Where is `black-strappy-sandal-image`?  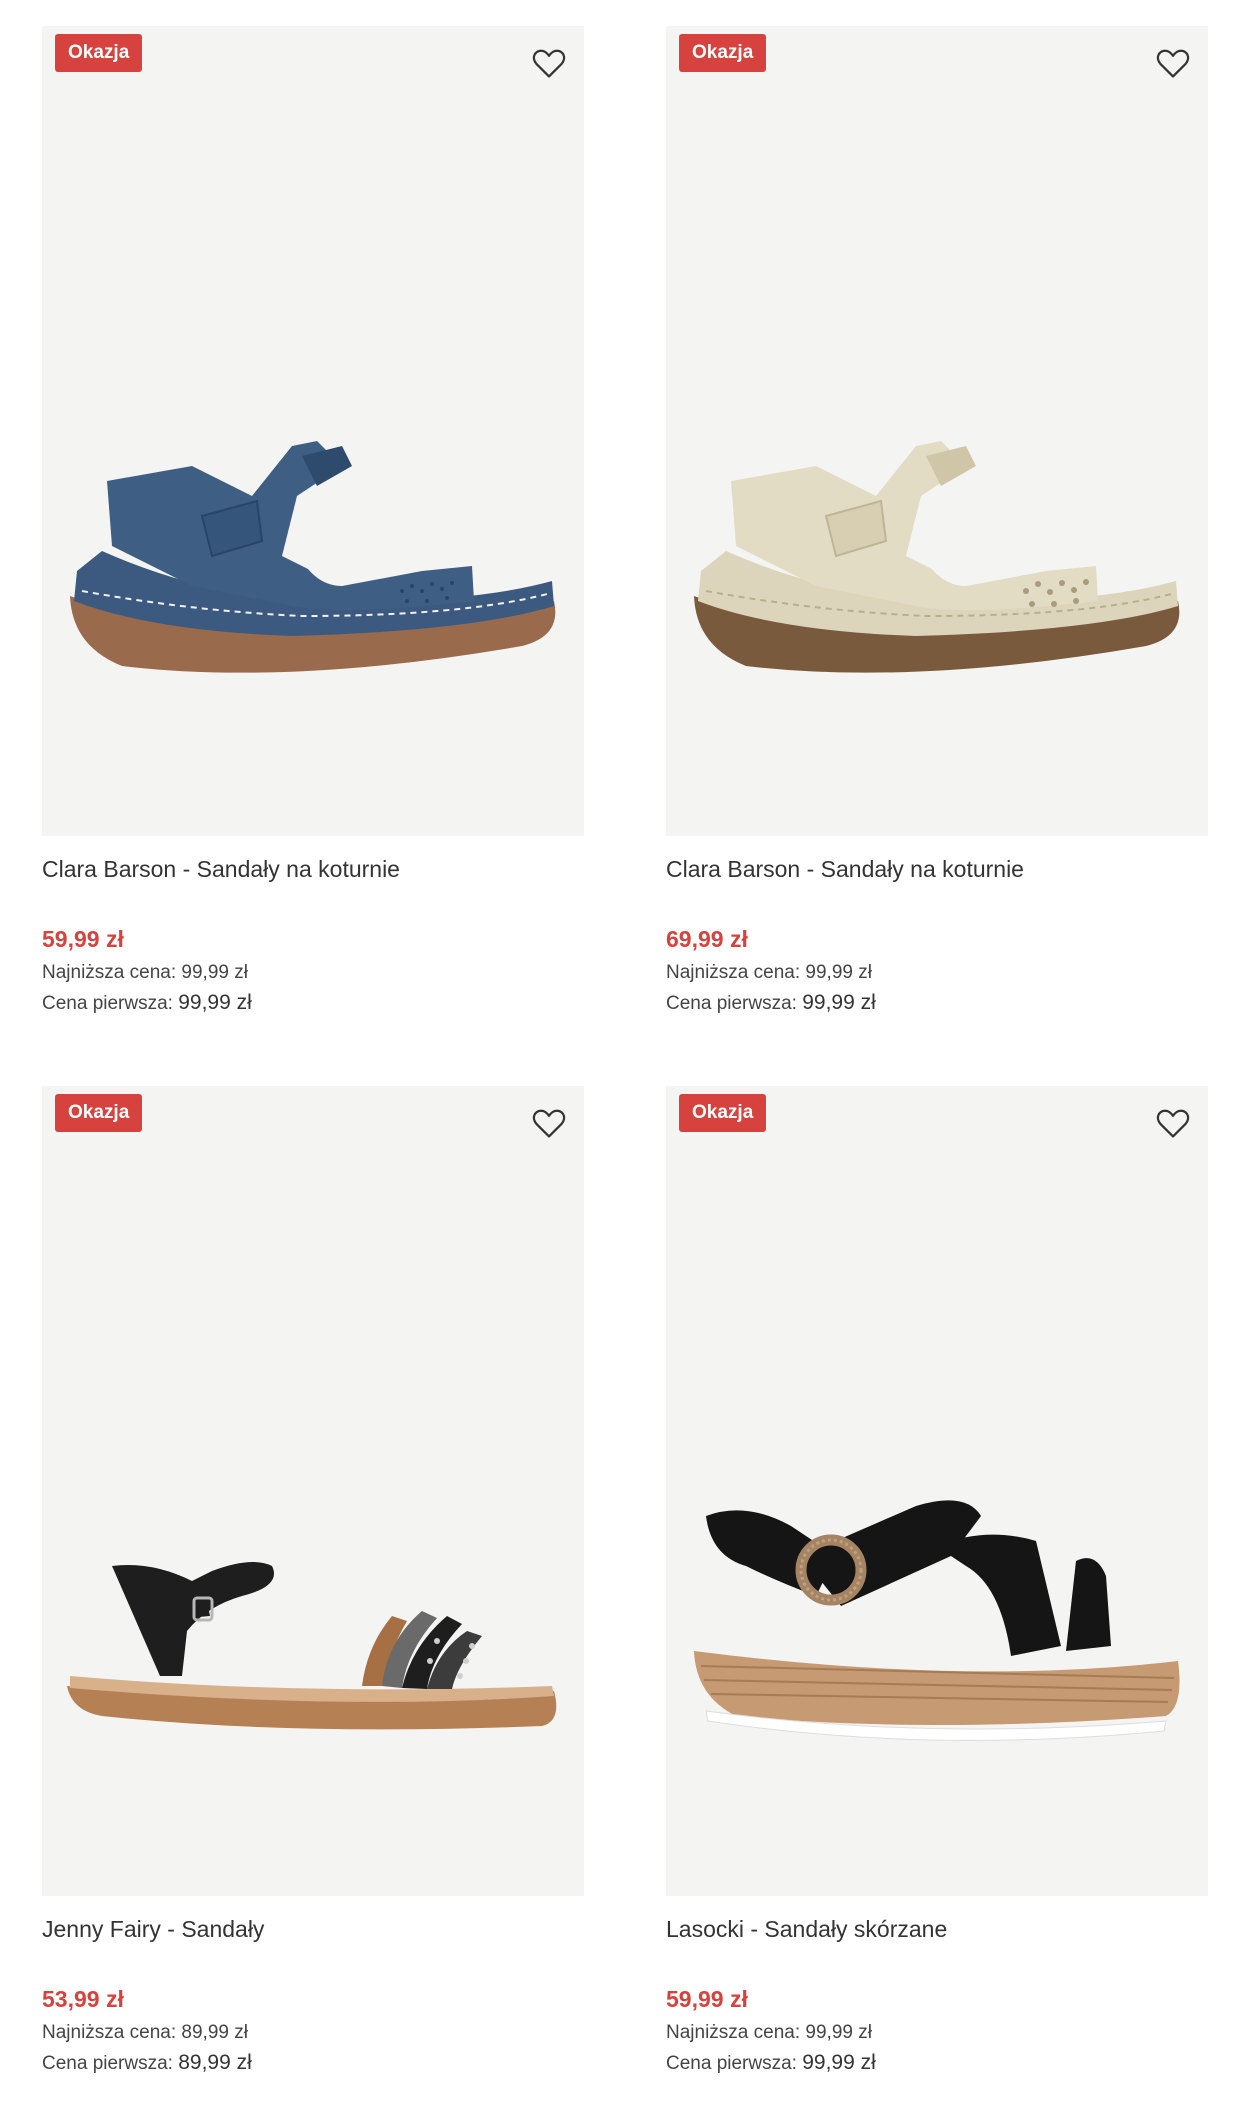
black-strappy-sandal-image is located at coordinates (312, 1646).